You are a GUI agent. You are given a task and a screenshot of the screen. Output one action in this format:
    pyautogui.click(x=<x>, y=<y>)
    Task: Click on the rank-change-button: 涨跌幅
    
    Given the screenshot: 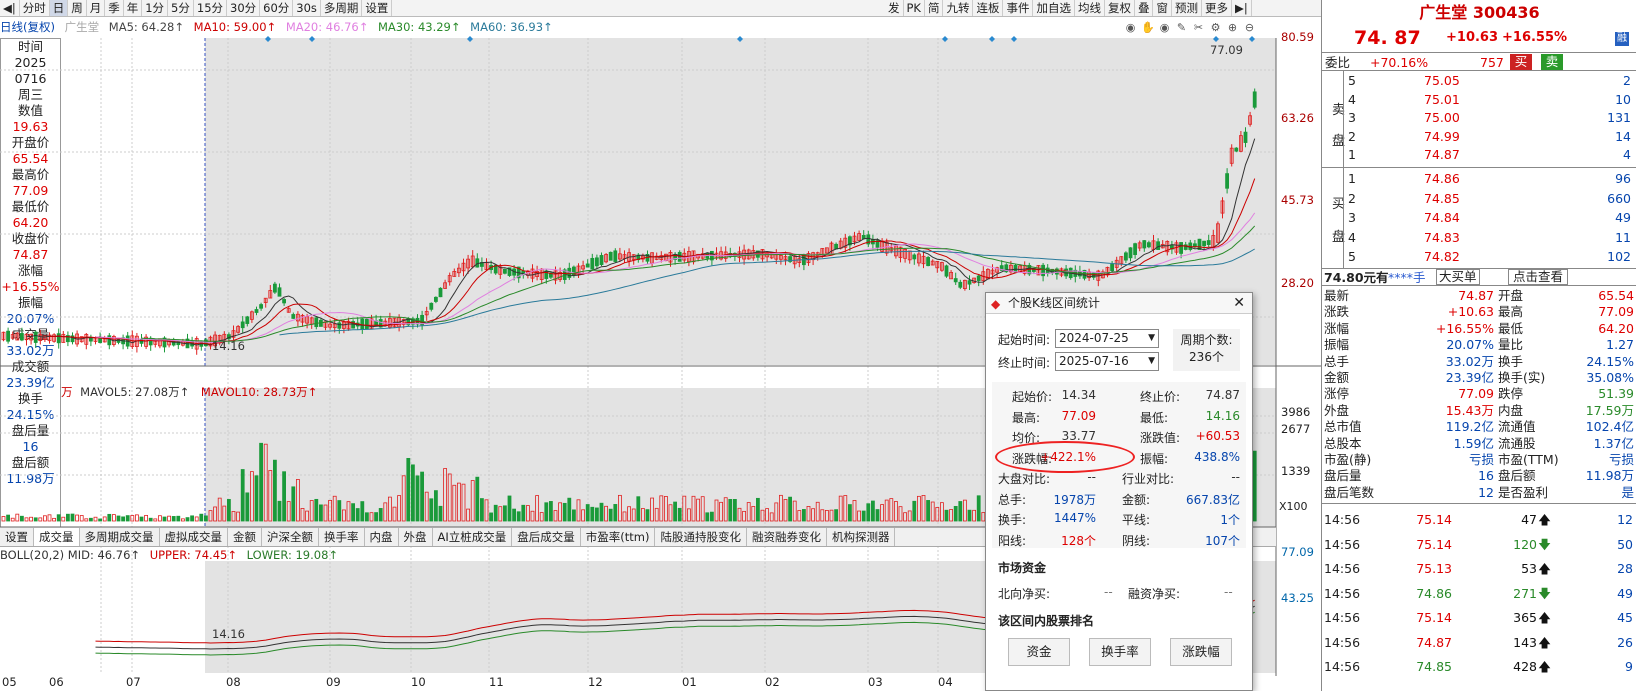 What is the action you would take?
    pyautogui.click(x=1201, y=652)
    